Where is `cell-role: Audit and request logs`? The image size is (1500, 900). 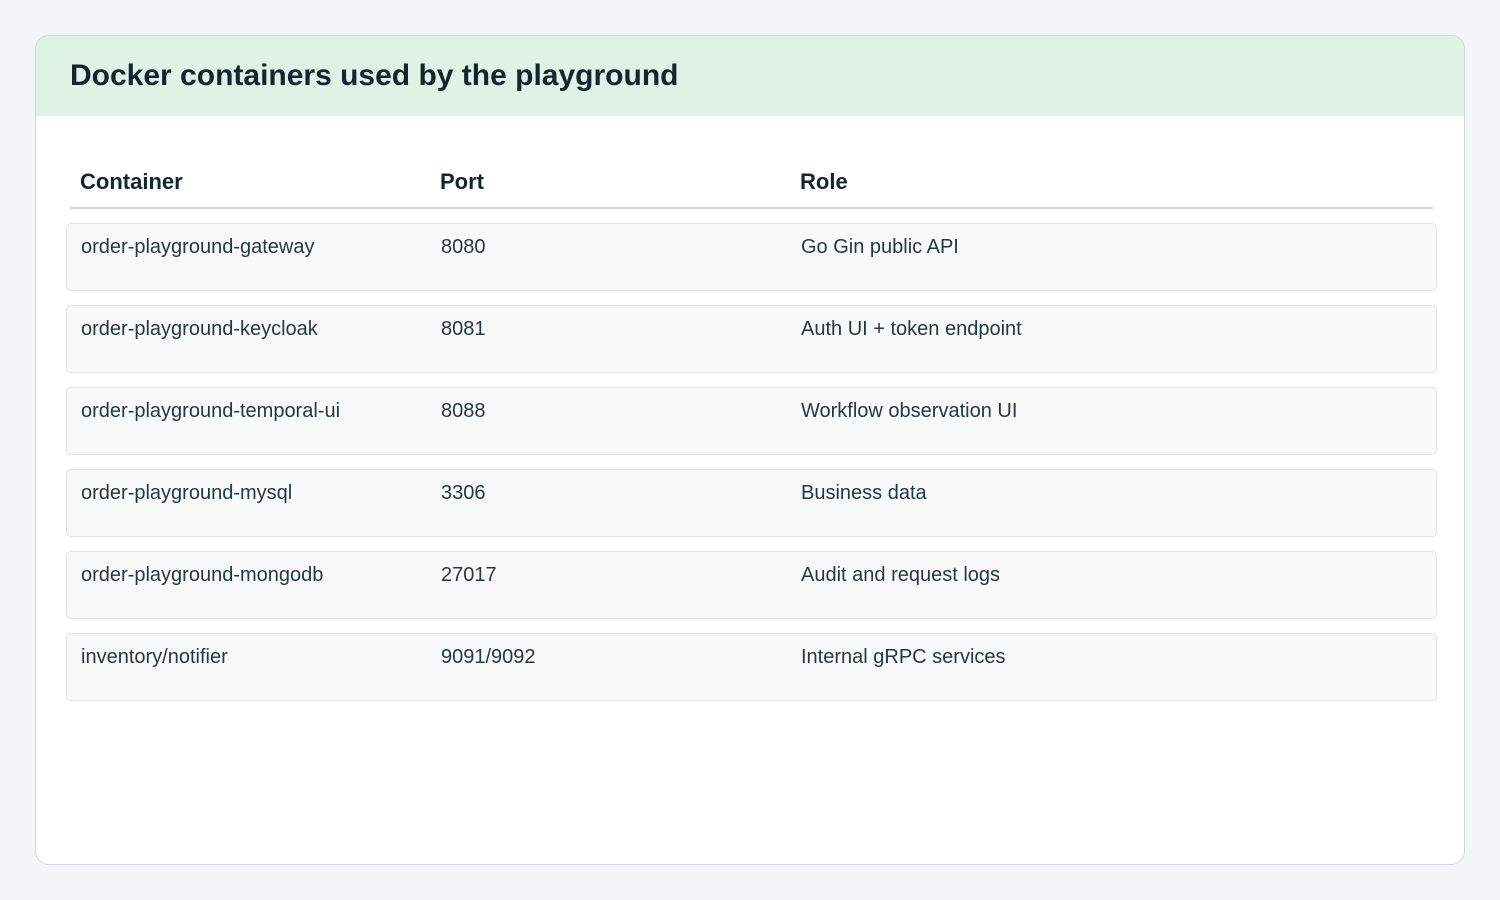
cell-role: Audit and request logs is located at coordinates (901, 575).